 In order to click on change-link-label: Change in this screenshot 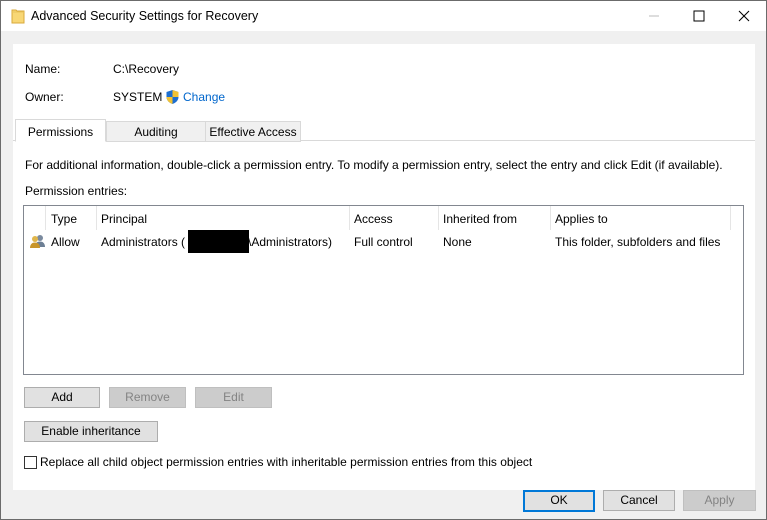, I will do `click(204, 97)`.